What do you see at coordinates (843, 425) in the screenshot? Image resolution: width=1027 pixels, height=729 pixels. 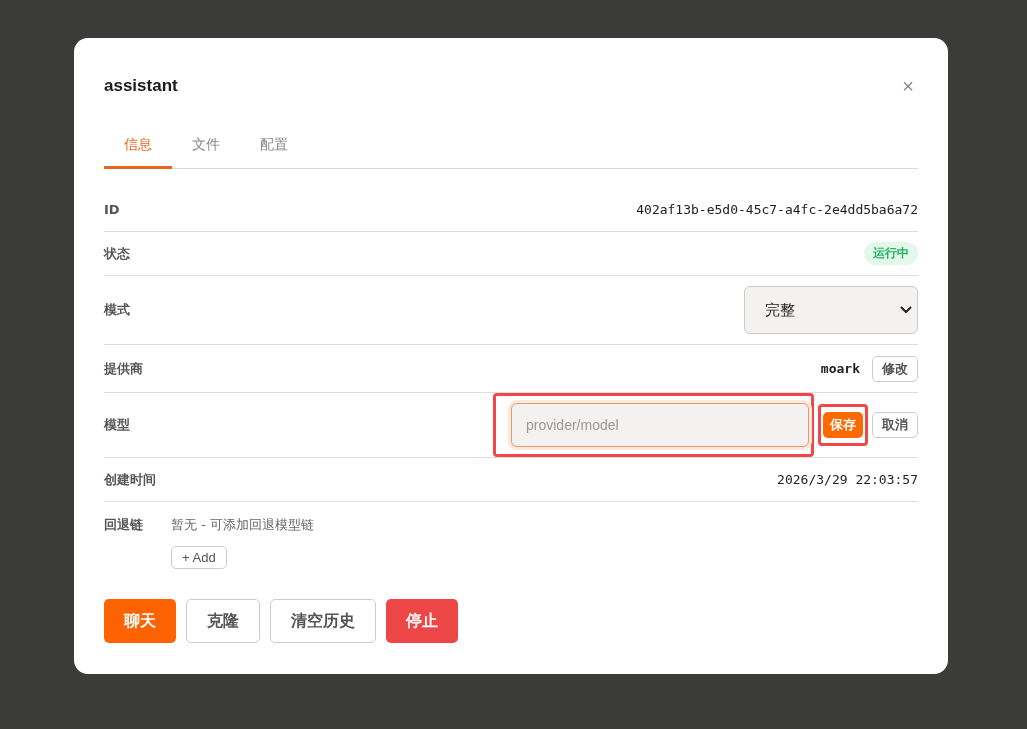 I see `save-button: 保存` at bounding box center [843, 425].